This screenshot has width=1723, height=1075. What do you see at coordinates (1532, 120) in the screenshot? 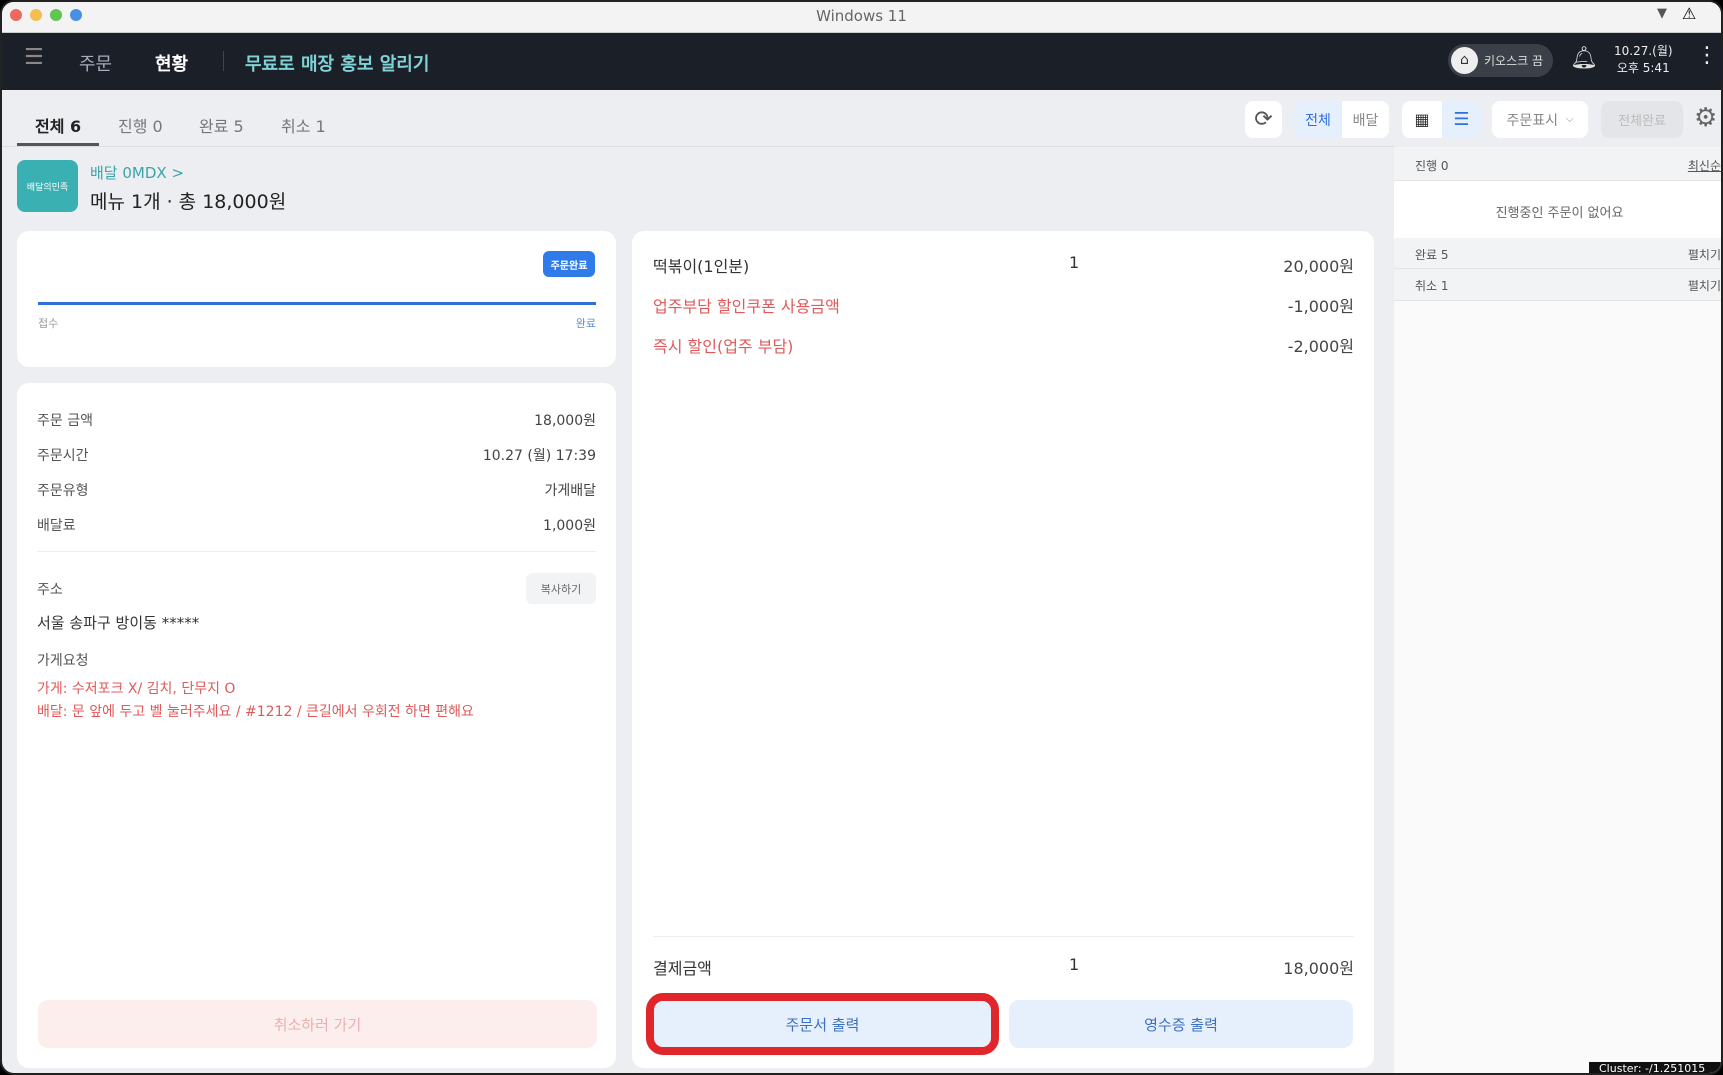
I see `display-select-label: 주문표시` at bounding box center [1532, 120].